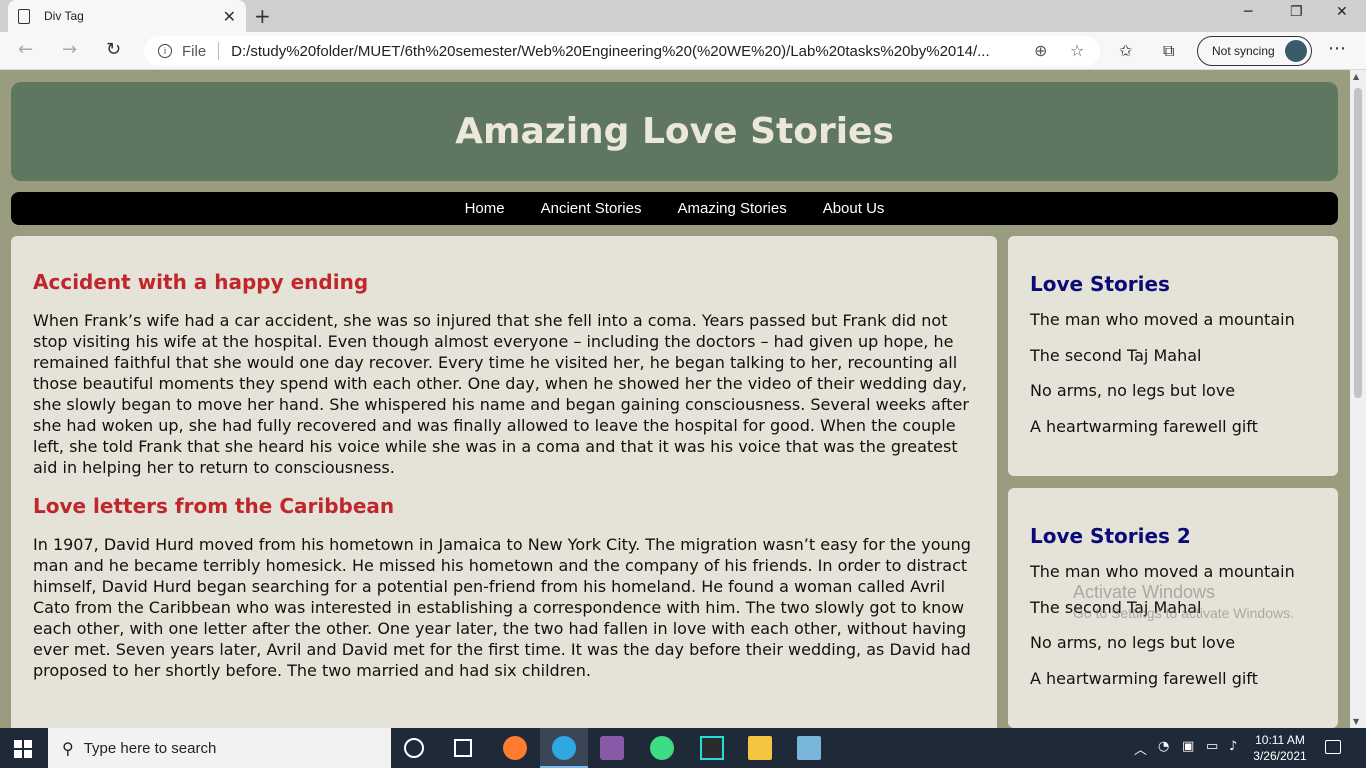 Image resolution: width=1366 pixels, height=768 pixels. Describe the element at coordinates (854, 208) in the screenshot. I see `nav-link-about-us: About Us` at that location.